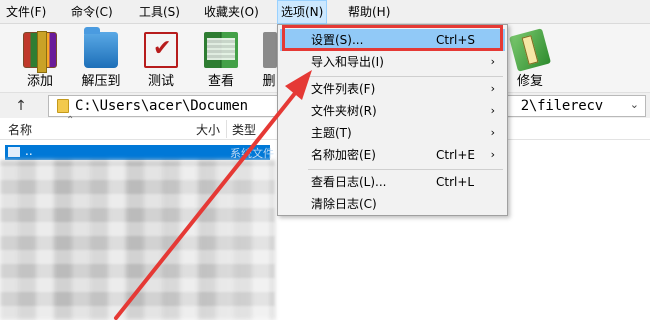 The width and height of the screenshot is (650, 320). I want to click on menu-file: 文件(F), so click(26, 12).